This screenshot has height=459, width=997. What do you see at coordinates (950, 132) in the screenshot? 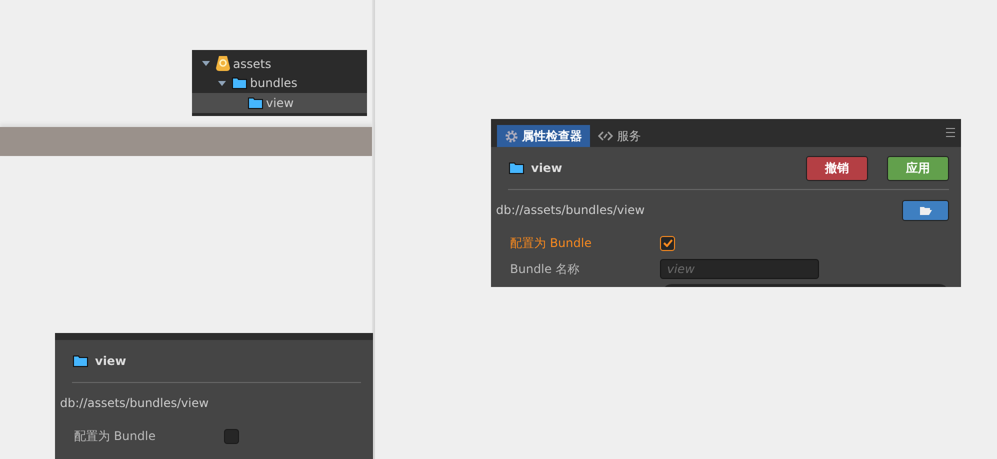
I see `menu-icon` at bounding box center [950, 132].